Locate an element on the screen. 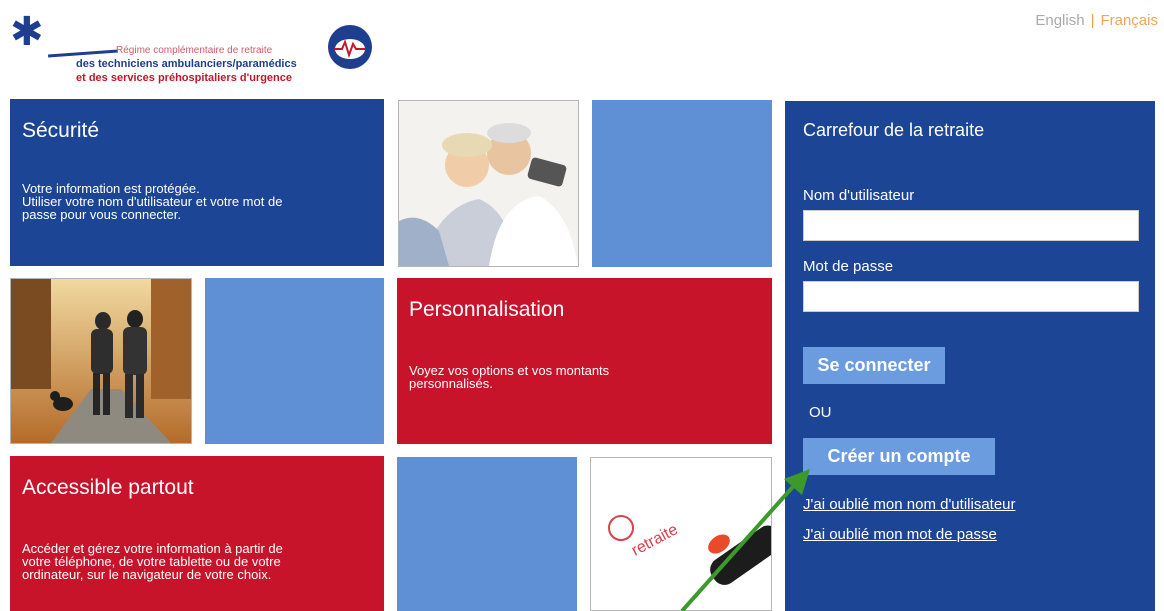  create-account-button: Créer un compte is located at coordinates (899, 456).